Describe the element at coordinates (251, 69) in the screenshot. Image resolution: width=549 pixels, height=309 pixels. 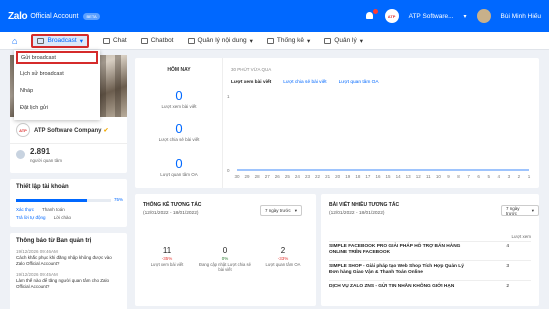
I see `chart-header: 30 PHÚT VỪA QUA` at that location.